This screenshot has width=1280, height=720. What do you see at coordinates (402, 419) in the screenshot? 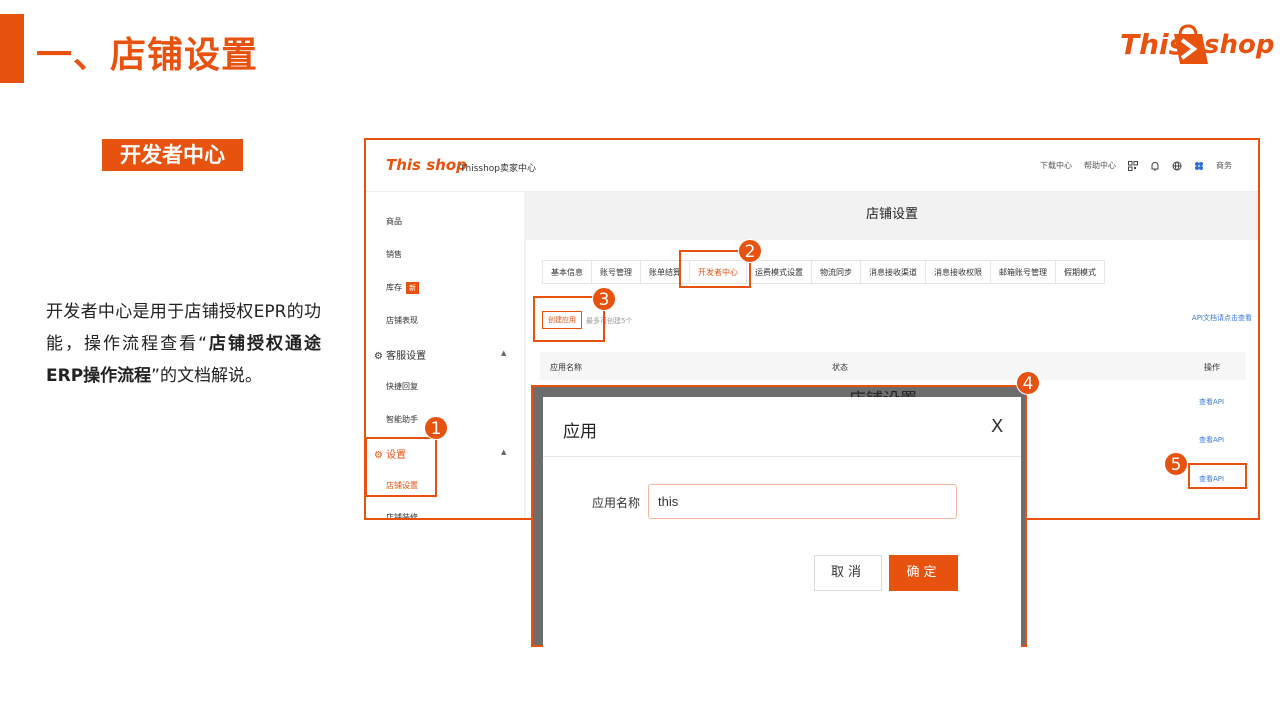
I see `sidebar-item-assistant: 智能助手` at bounding box center [402, 419].